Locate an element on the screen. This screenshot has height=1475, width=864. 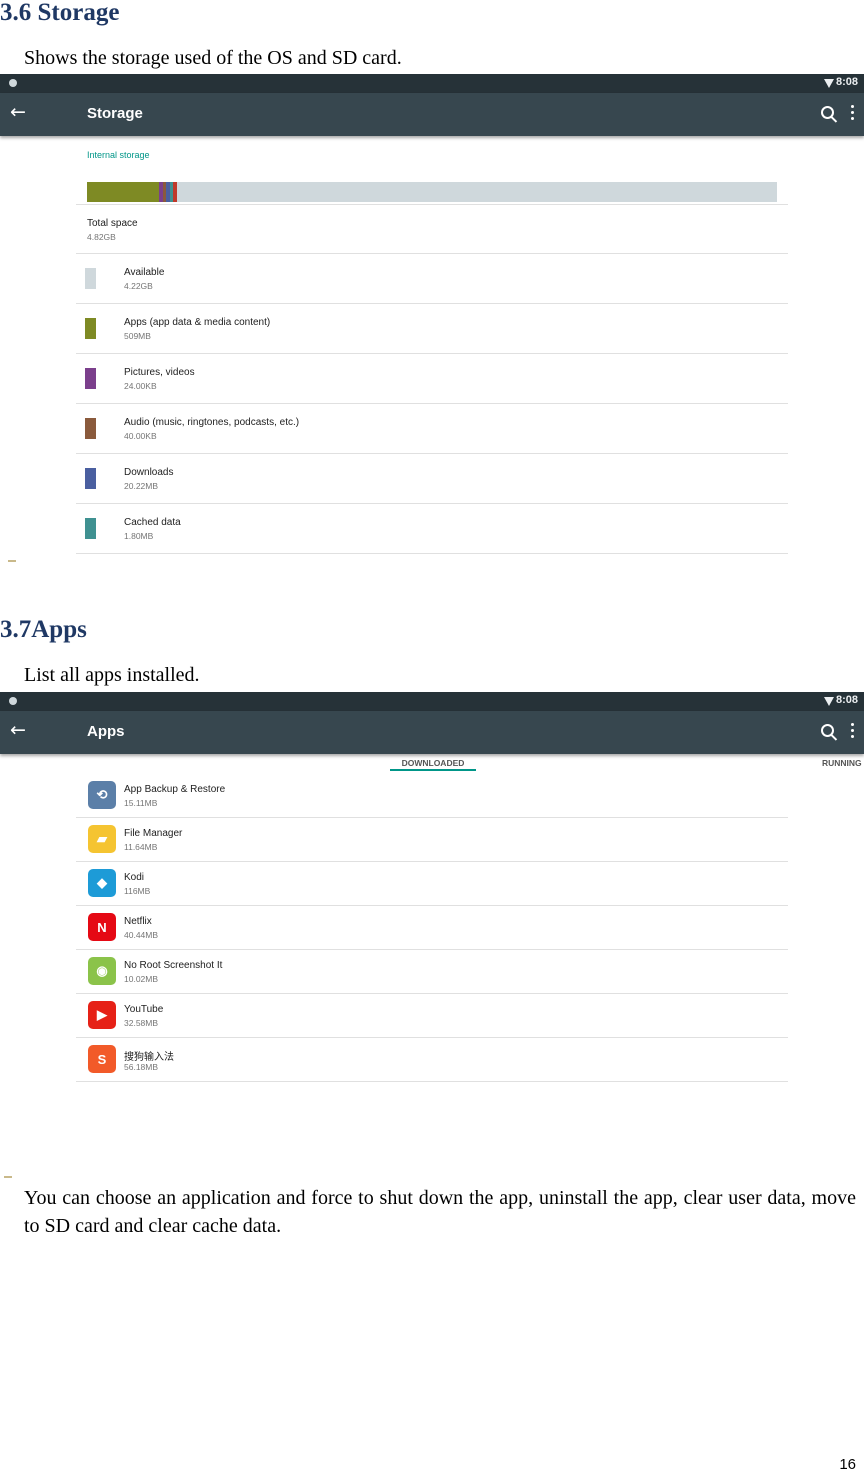
storage-toolbar: ← Storage is located at coordinates (432, 114).